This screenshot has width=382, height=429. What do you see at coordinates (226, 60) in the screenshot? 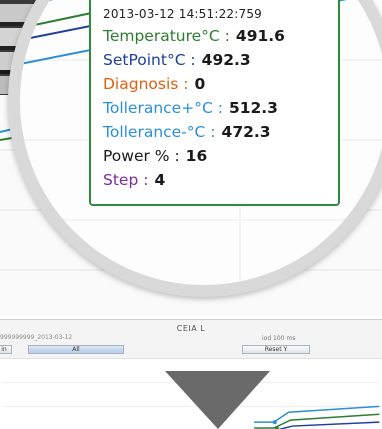
I see `tooltip-row-value: 492.3` at bounding box center [226, 60].